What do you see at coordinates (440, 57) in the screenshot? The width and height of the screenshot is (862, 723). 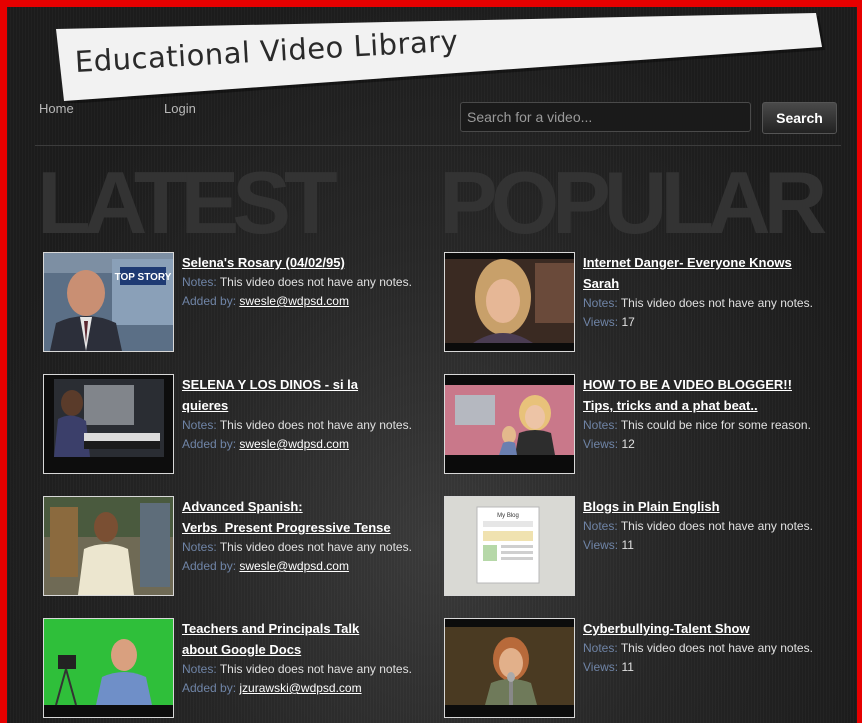 I see `title-banner: Educational Video Library` at bounding box center [440, 57].